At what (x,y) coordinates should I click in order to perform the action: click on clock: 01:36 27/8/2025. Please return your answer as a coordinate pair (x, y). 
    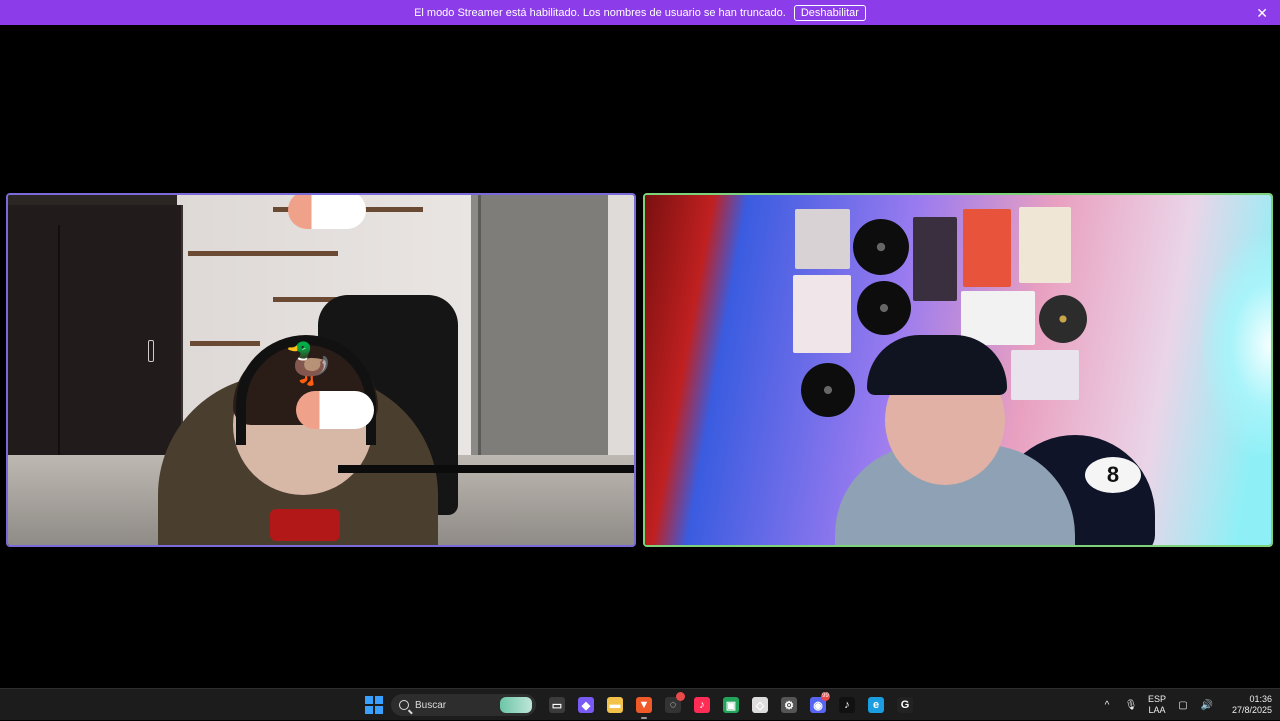
    Looking at the image, I should click on (1252, 705).